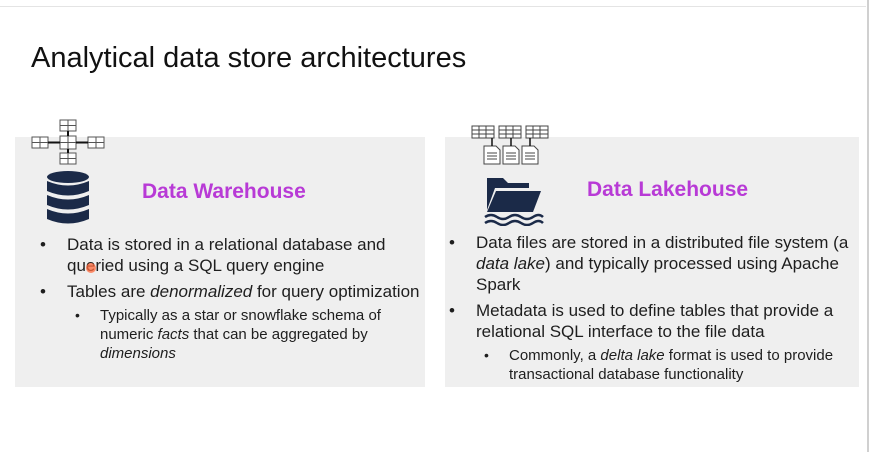  Describe the element at coordinates (433, 6) in the screenshot. I see `top-border` at that location.